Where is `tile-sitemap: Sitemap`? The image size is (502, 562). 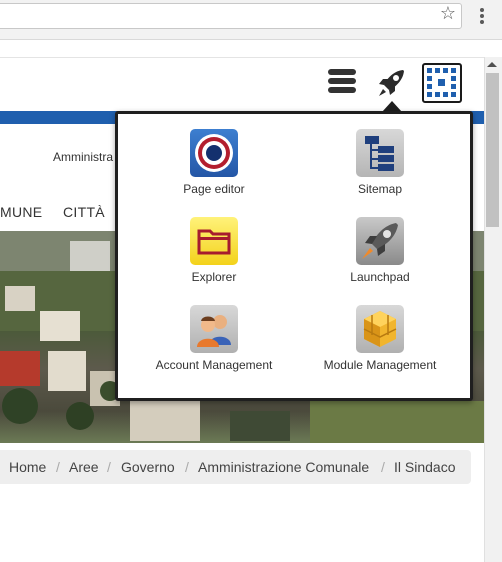
tile-sitemap: Sitemap is located at coordinates (380, 169).